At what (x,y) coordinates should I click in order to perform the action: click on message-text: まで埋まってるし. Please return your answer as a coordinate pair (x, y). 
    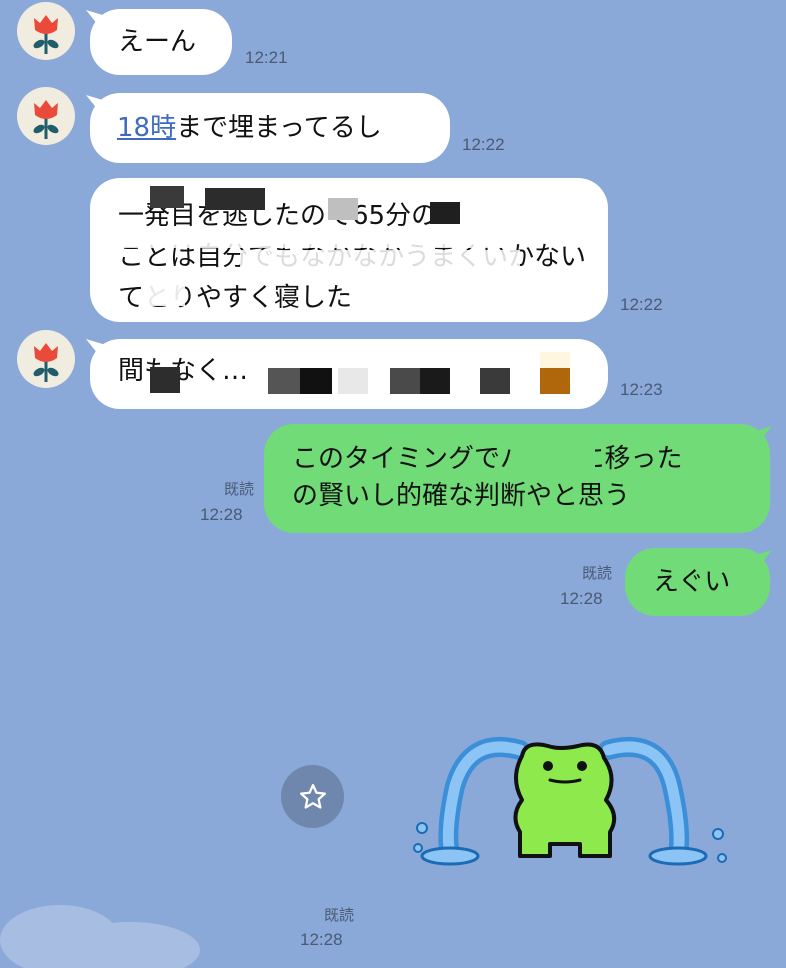
    Looking at the image, I should click on (279, 128).